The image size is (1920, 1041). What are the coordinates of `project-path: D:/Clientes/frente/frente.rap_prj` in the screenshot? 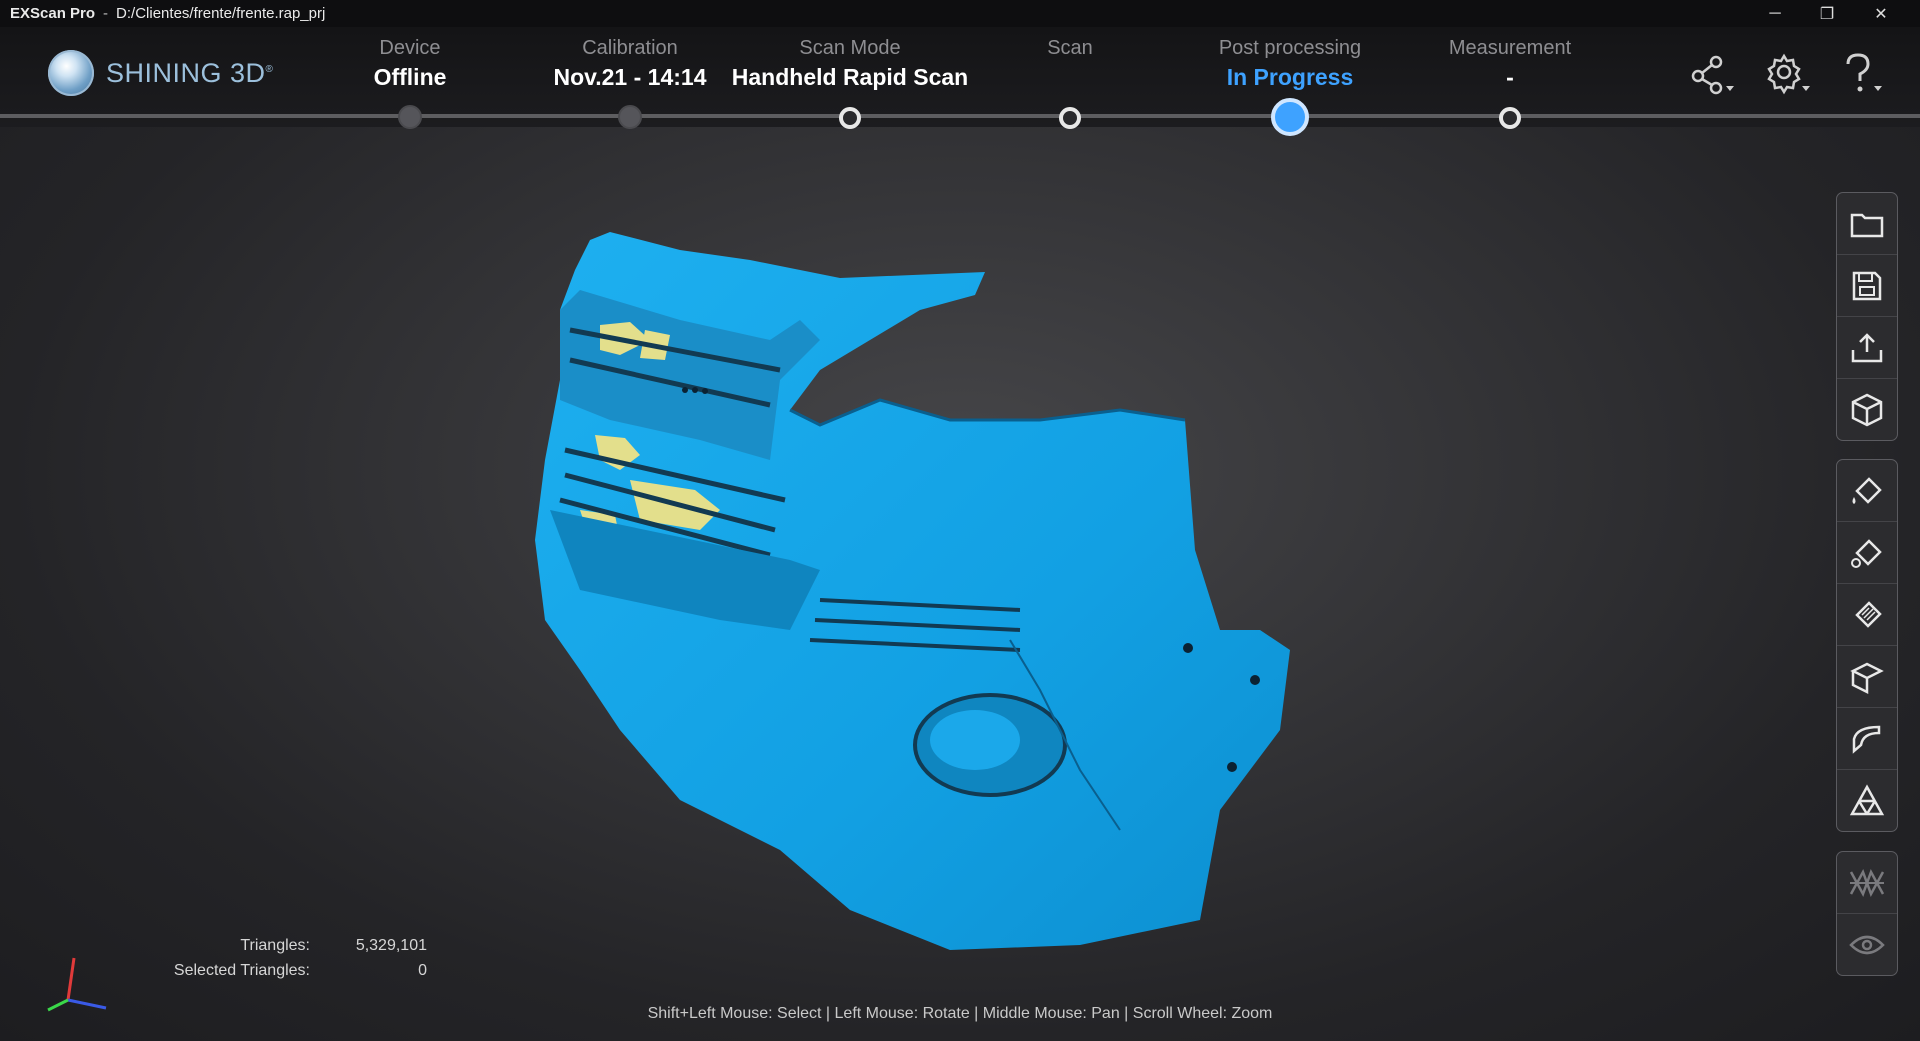 It's located at (221, 13).